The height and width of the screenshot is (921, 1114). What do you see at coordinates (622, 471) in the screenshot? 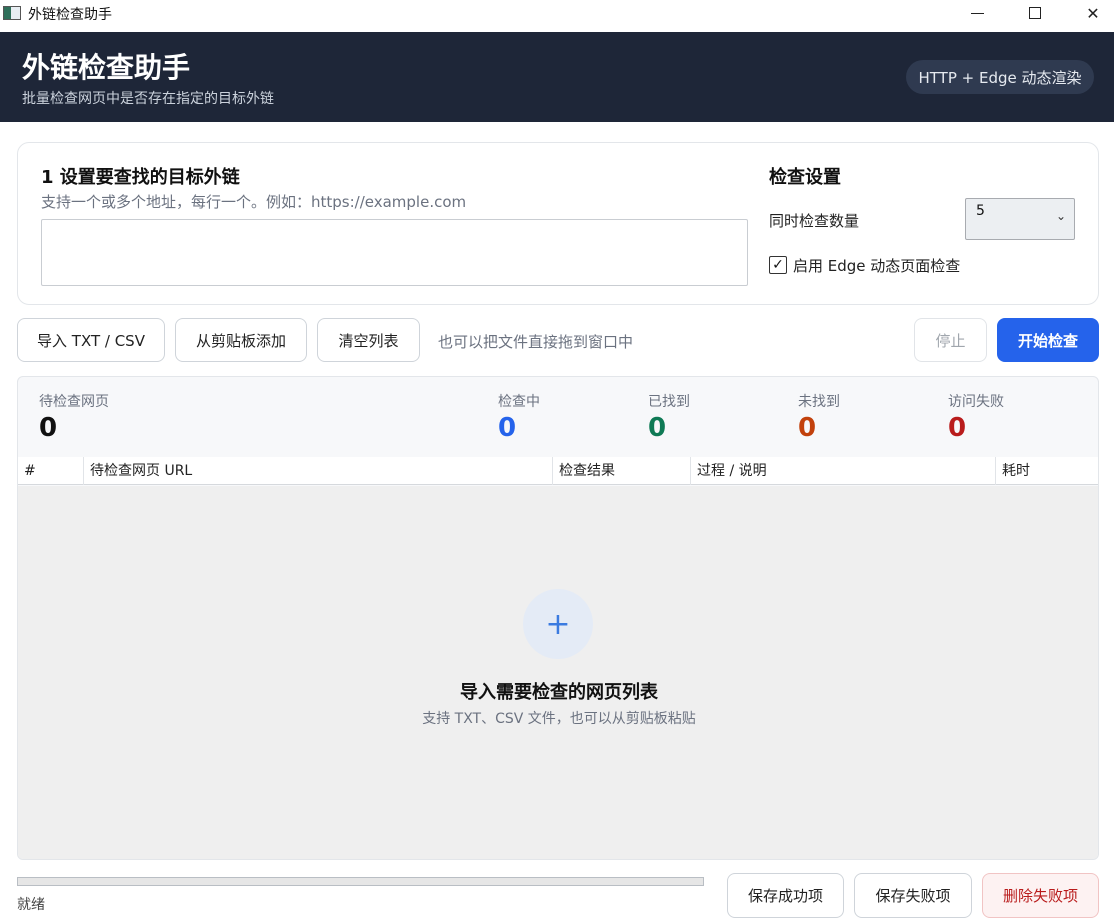
I see `column-header-result: 检查结果` at bounding box center [622, 471].